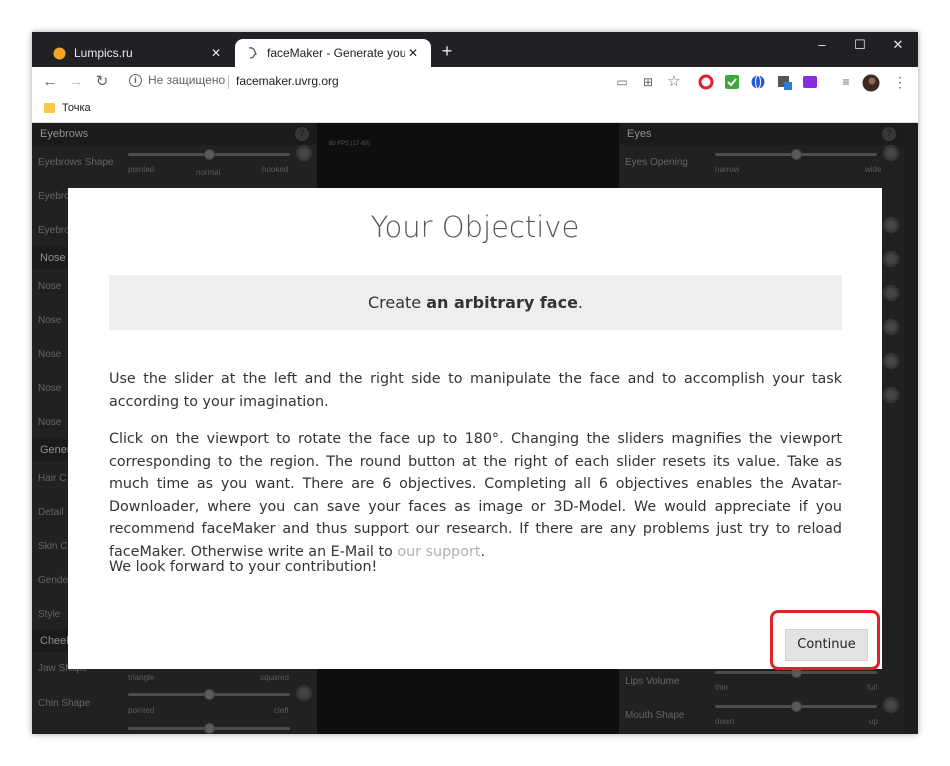  I want to click on bookmark-folder: Точка, so click(67, 108).